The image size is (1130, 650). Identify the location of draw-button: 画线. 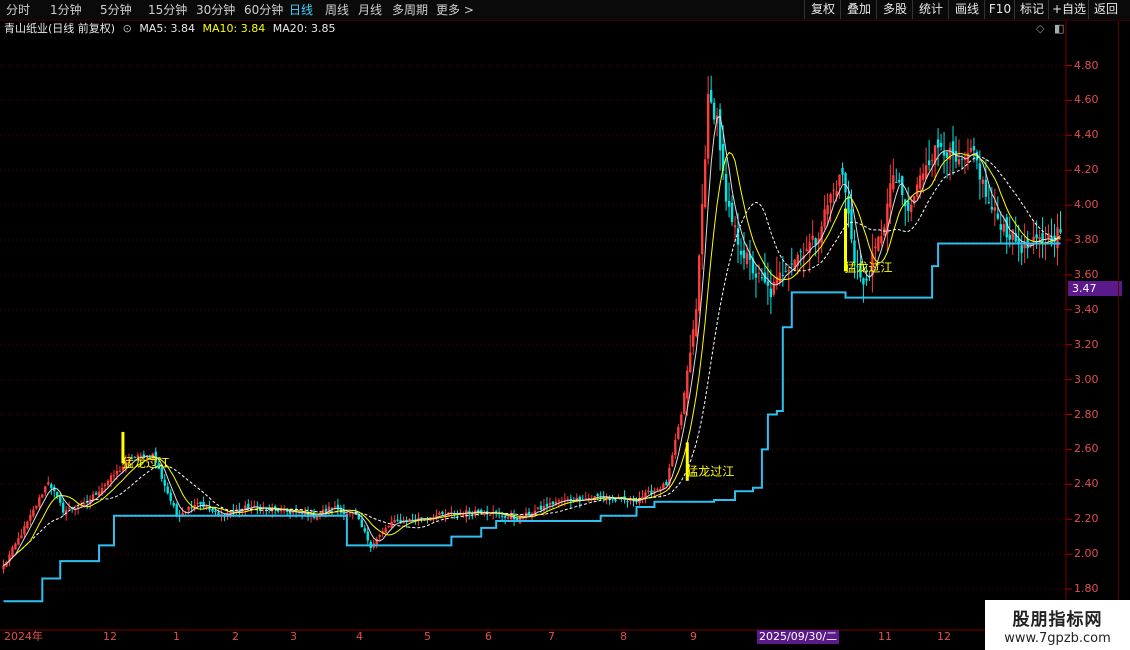
(966, 9).